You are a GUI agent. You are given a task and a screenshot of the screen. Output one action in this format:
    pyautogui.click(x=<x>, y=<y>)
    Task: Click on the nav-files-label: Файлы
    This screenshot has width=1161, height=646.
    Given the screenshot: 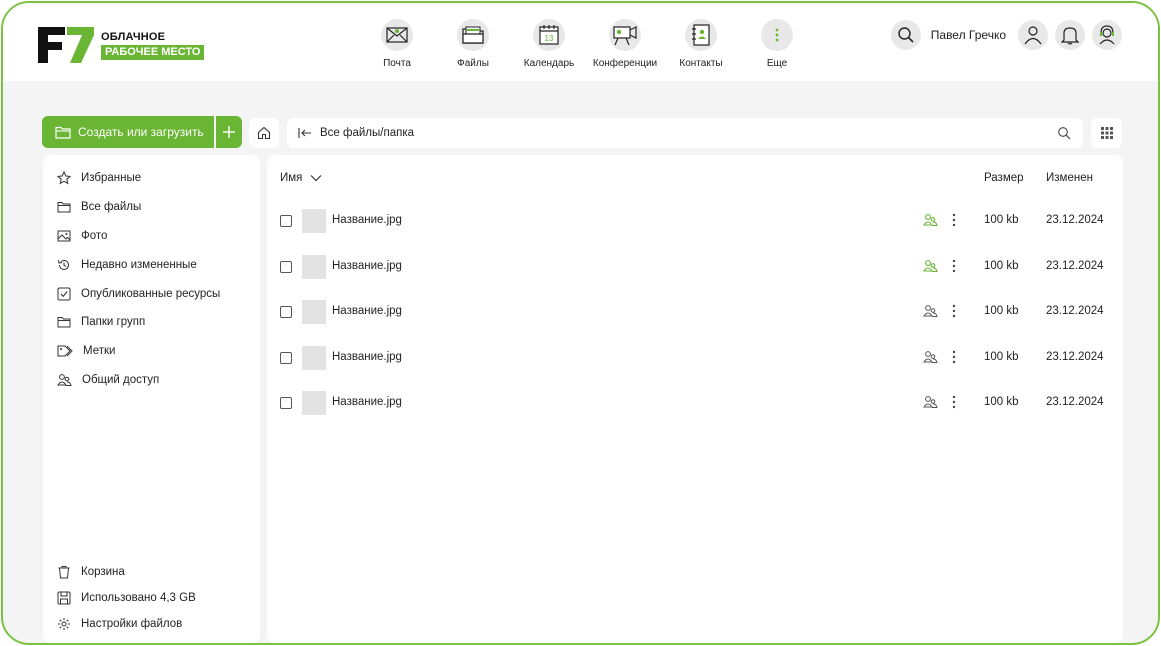 What is the action you would take?
    pyautogui.click(x=473, y=63)
    